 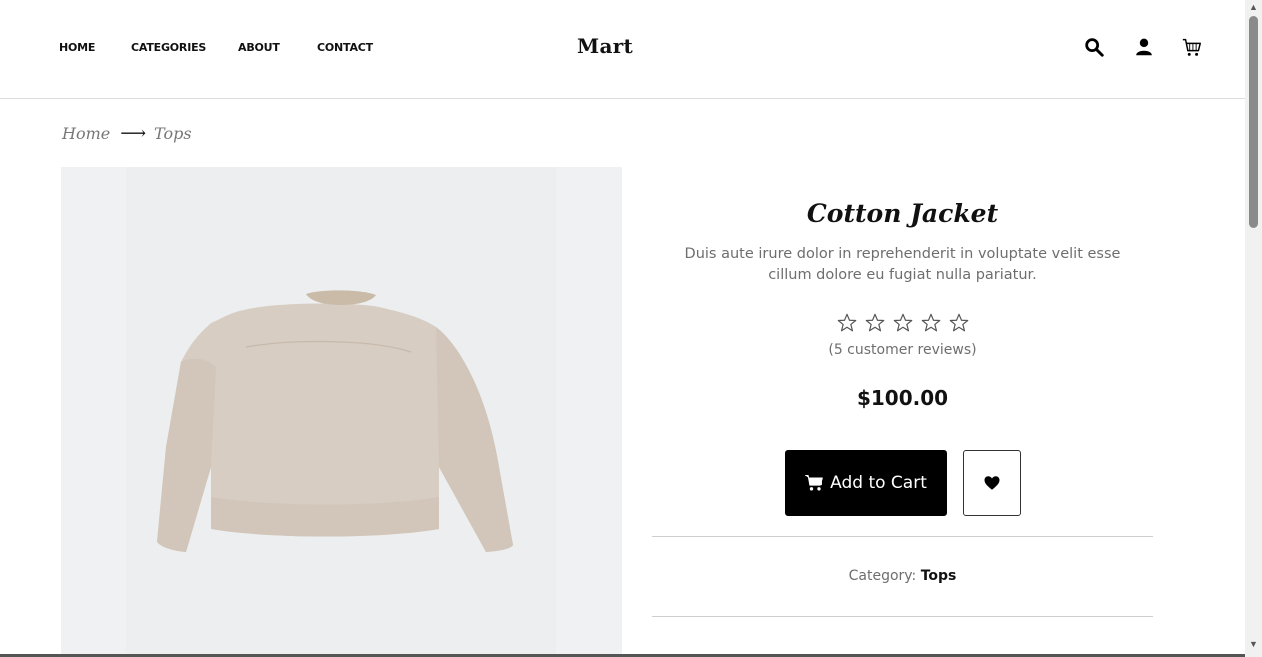 I want to click on site-logo: Mart, so click(x=605, y=46).